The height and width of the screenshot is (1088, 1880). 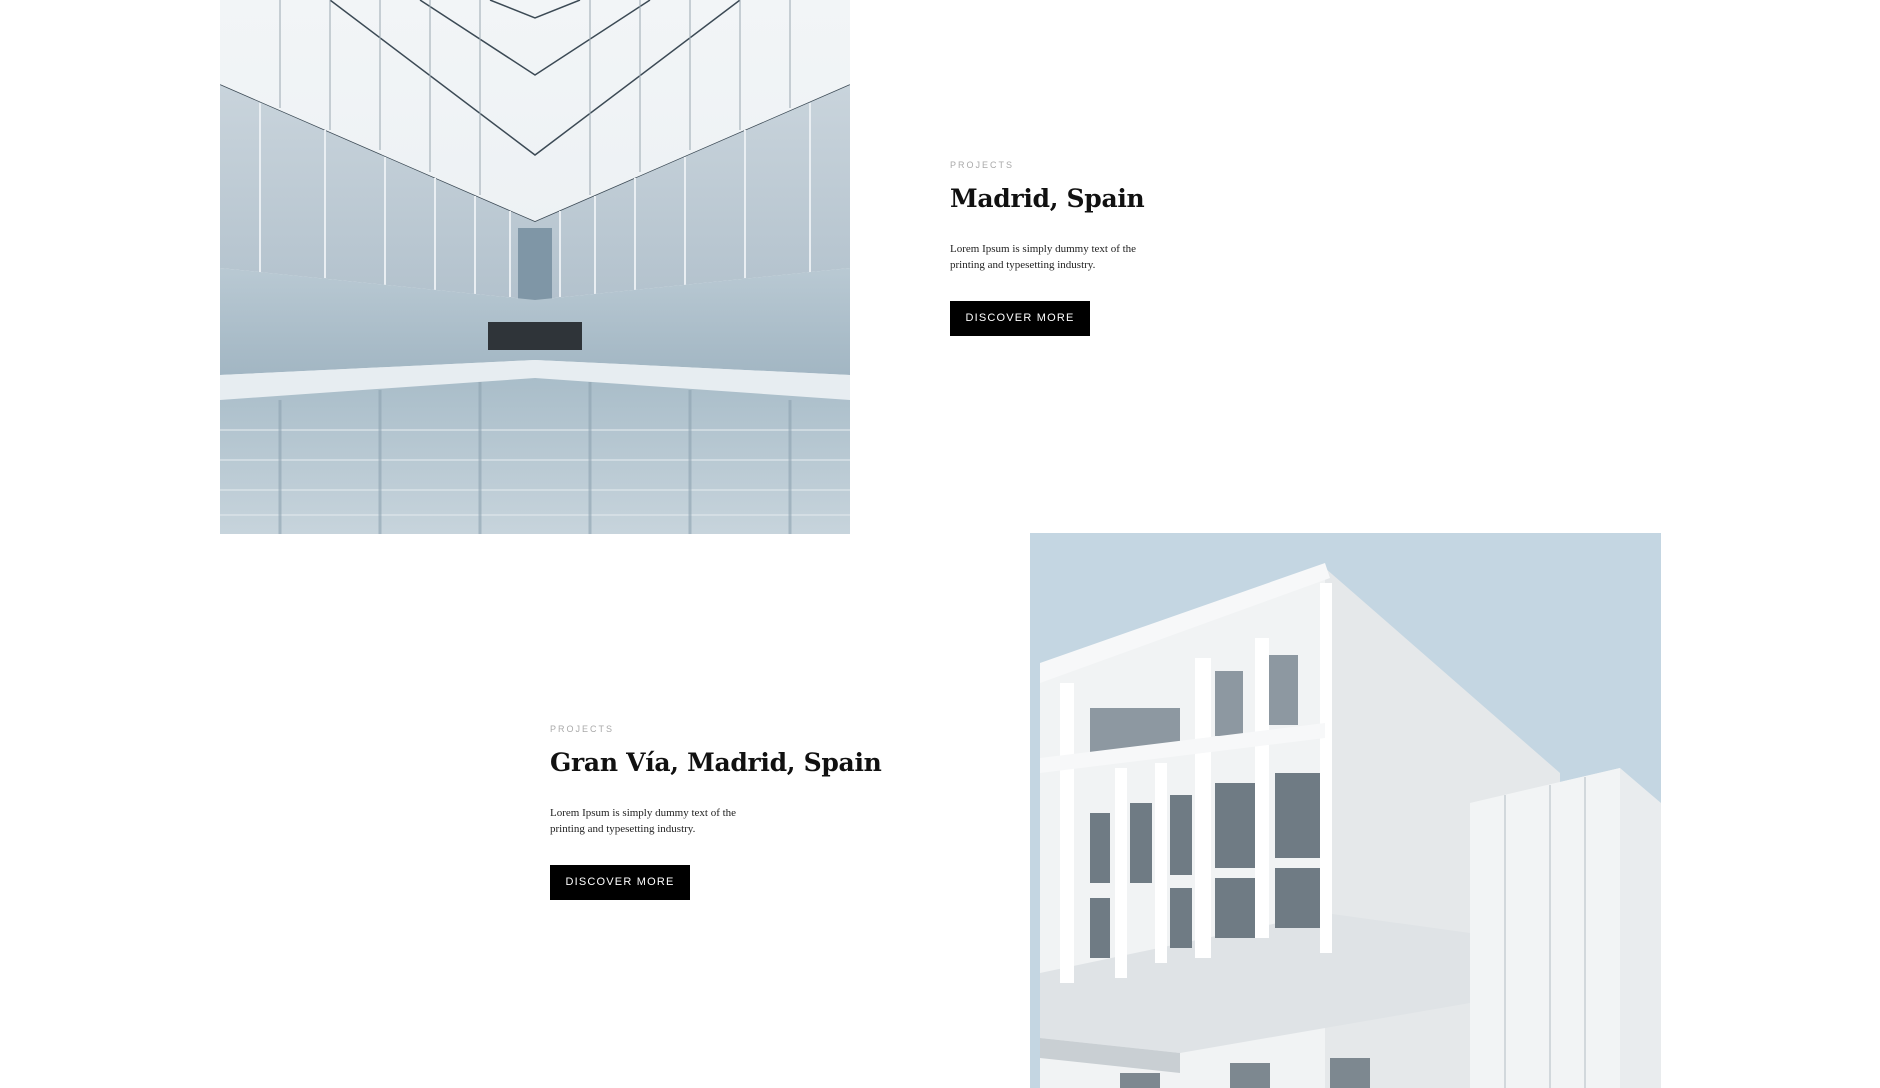 What do you see at coordinates (1047, 198) in the screenshot?
I see `project-title: Madrid, Spain` at bounding box center [1047, 198].